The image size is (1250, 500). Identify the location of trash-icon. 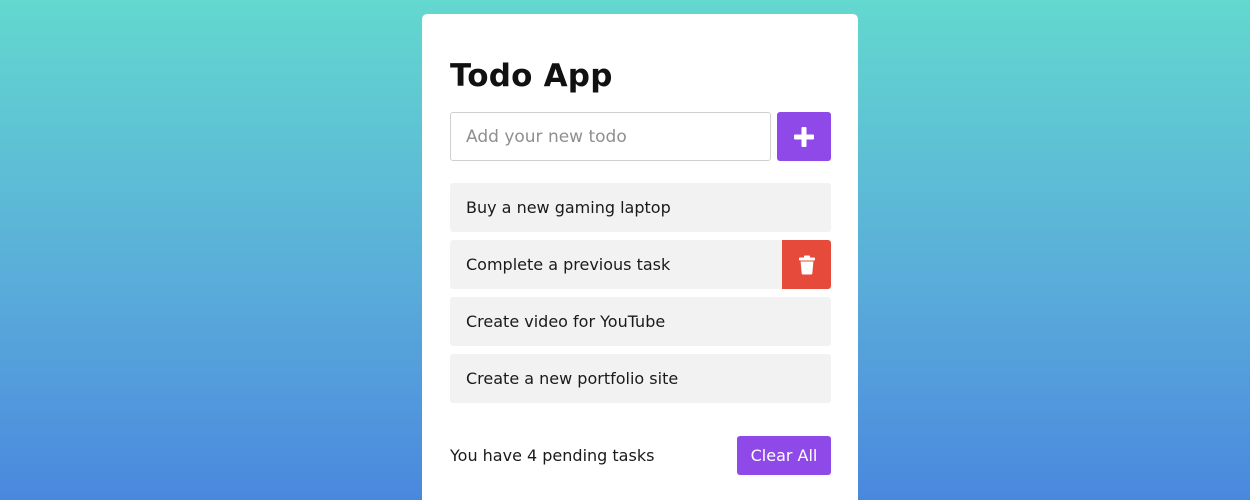
(806, 264).